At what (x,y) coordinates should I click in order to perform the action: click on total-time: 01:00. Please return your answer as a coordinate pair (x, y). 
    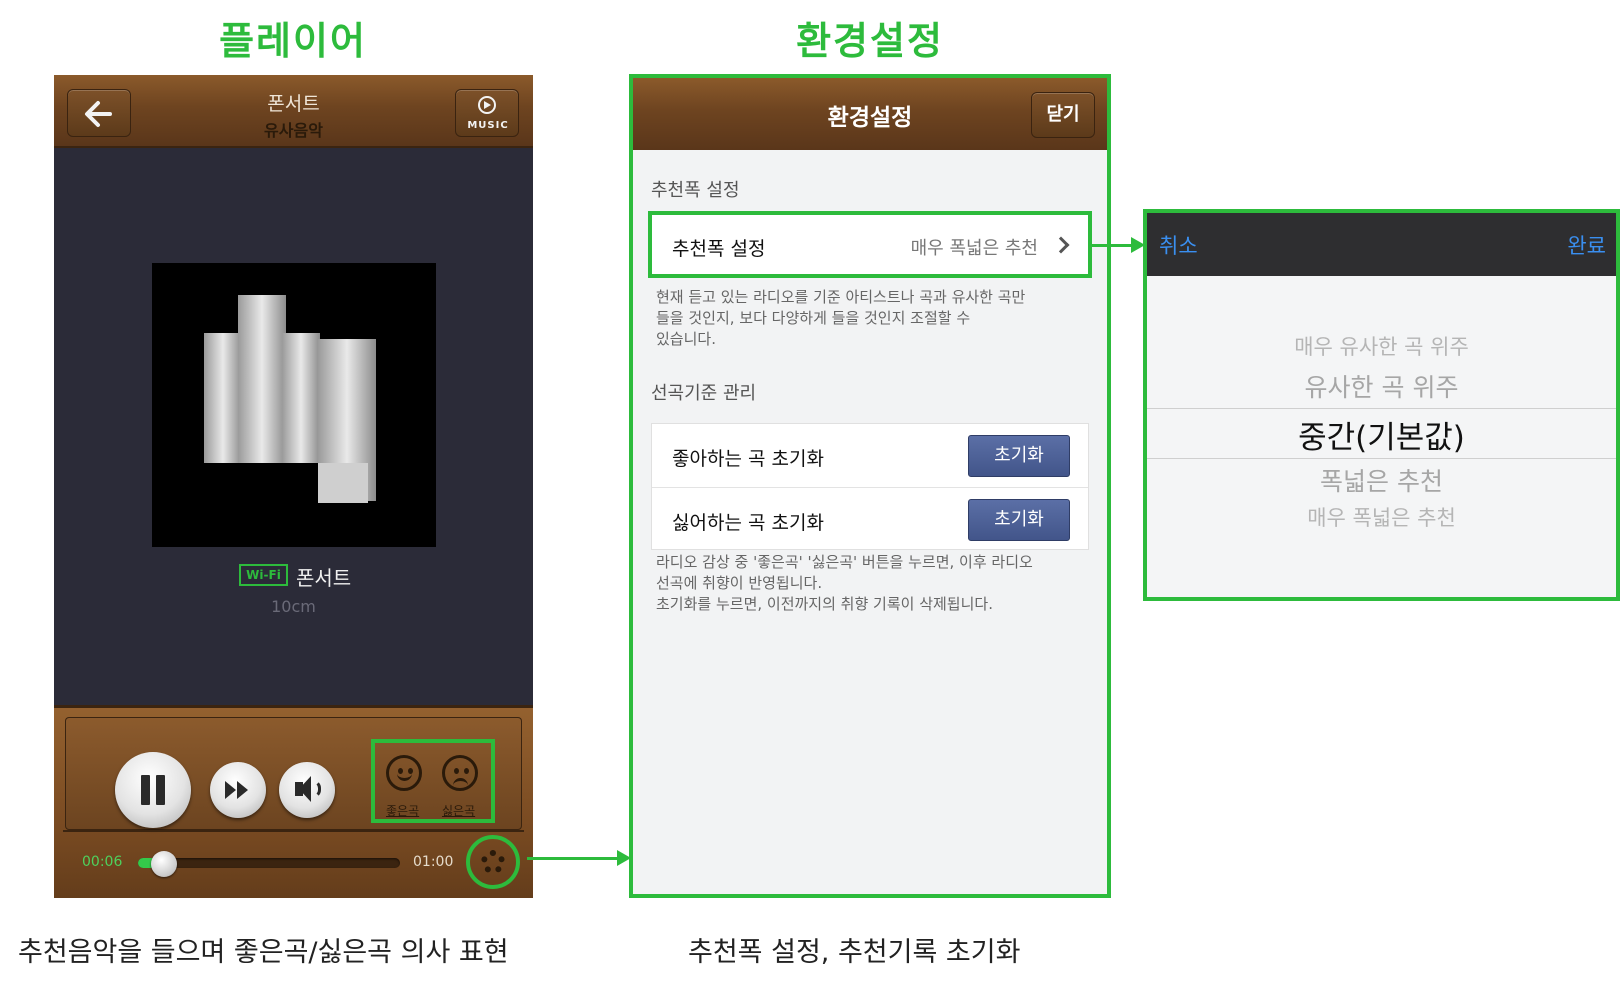
    Looking at the image, I should click on (433, 862).